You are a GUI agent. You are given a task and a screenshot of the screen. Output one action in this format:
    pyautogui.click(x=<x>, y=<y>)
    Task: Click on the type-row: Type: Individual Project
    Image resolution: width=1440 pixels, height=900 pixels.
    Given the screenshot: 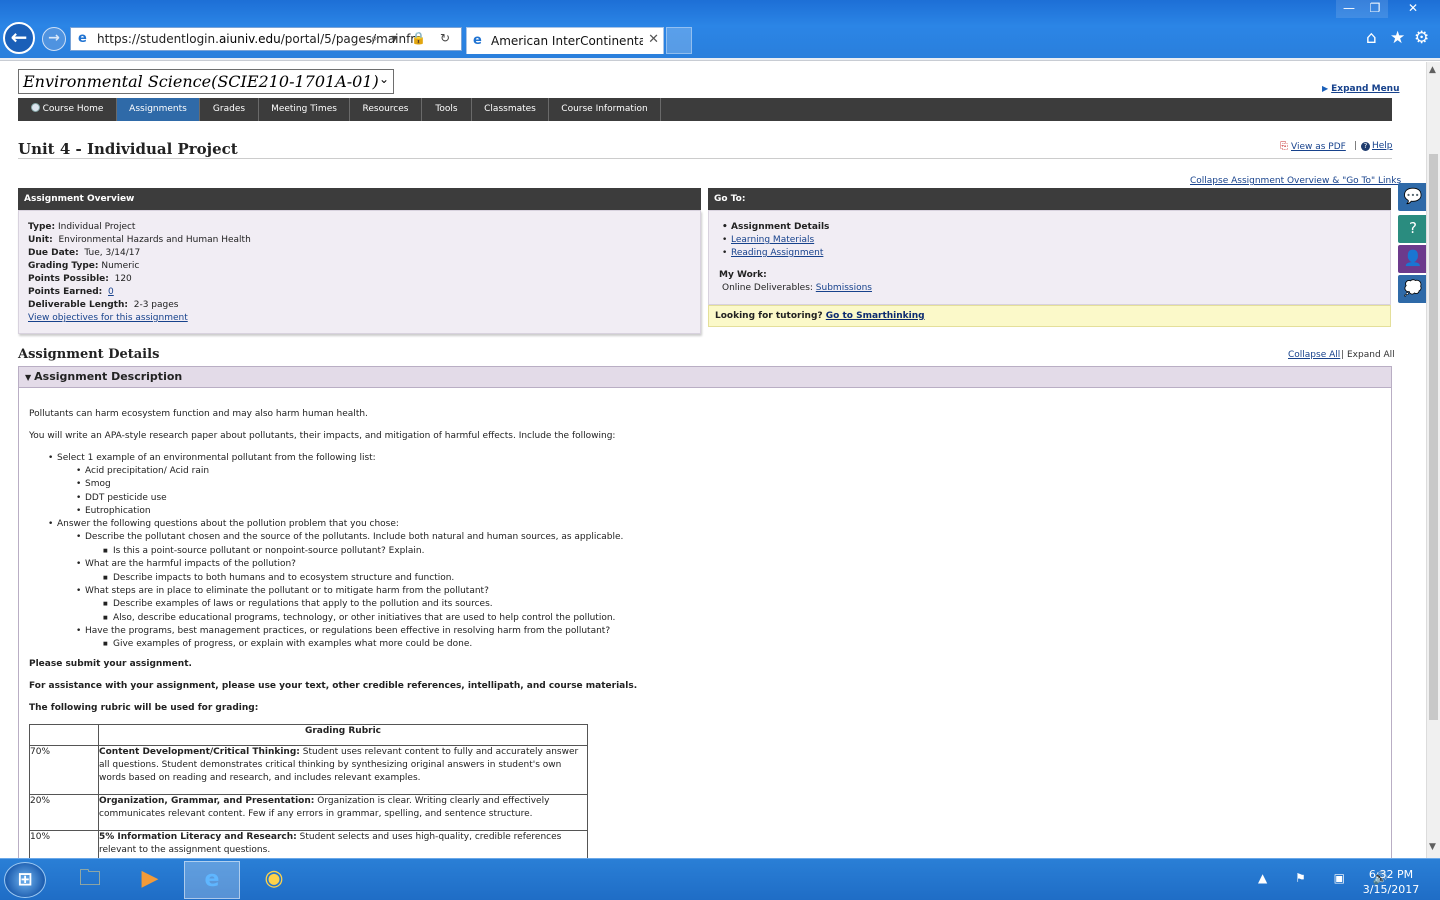 What is the action you would take?
    pyautogui.click(x=82, y=227)
    